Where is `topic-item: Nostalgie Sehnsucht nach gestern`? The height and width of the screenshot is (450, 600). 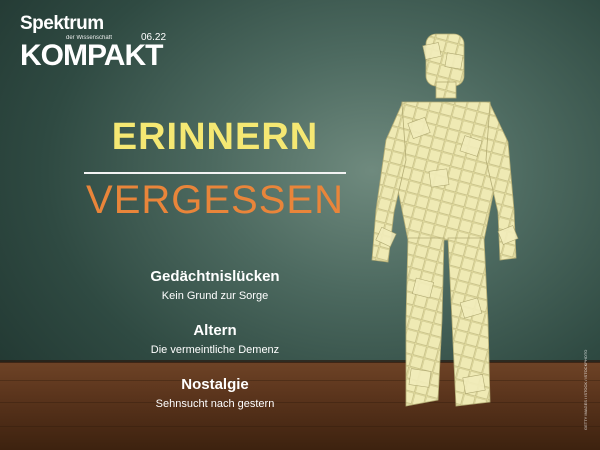 topic-item: Nostalgie Sehnsucht nach gestern is located at coordinates (215, 393).